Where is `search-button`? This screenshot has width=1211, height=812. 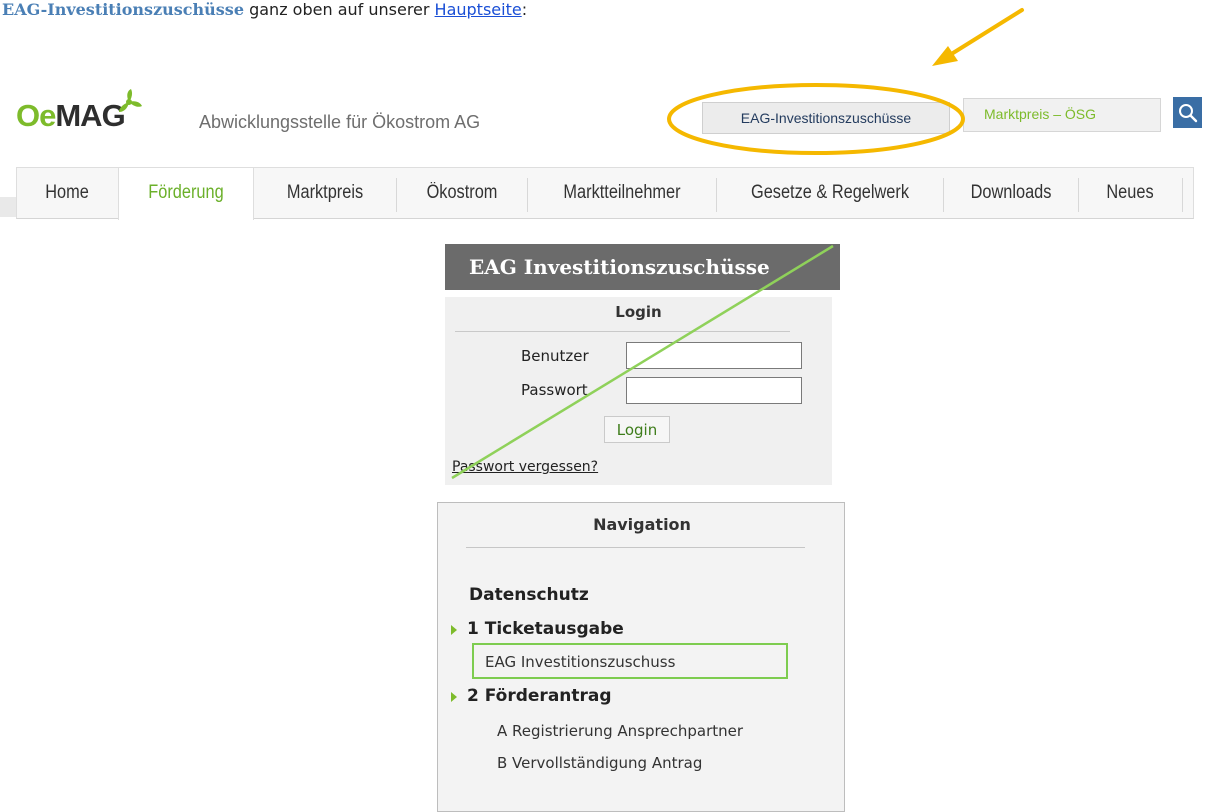
search-button is located at coordinates (1187, 112).